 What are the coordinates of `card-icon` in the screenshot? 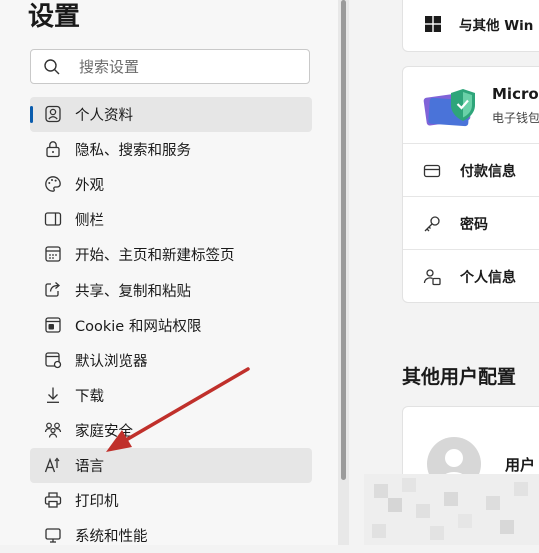 It's located at (432, 171).